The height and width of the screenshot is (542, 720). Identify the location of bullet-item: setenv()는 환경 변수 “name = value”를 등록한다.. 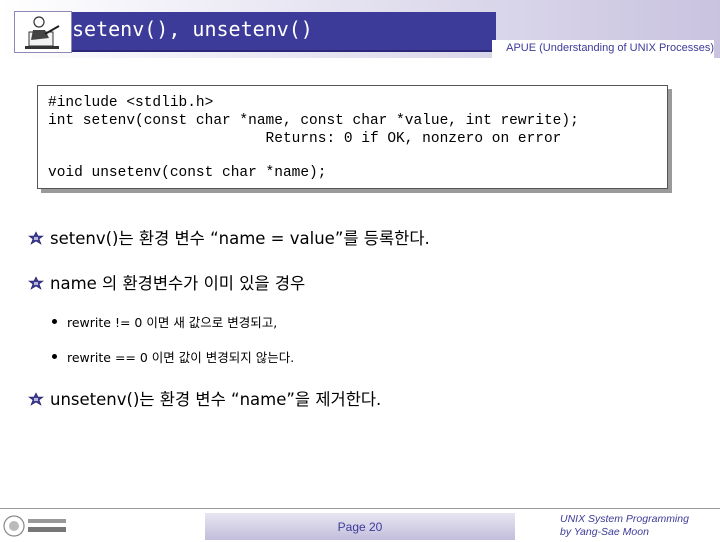
(229, 239).